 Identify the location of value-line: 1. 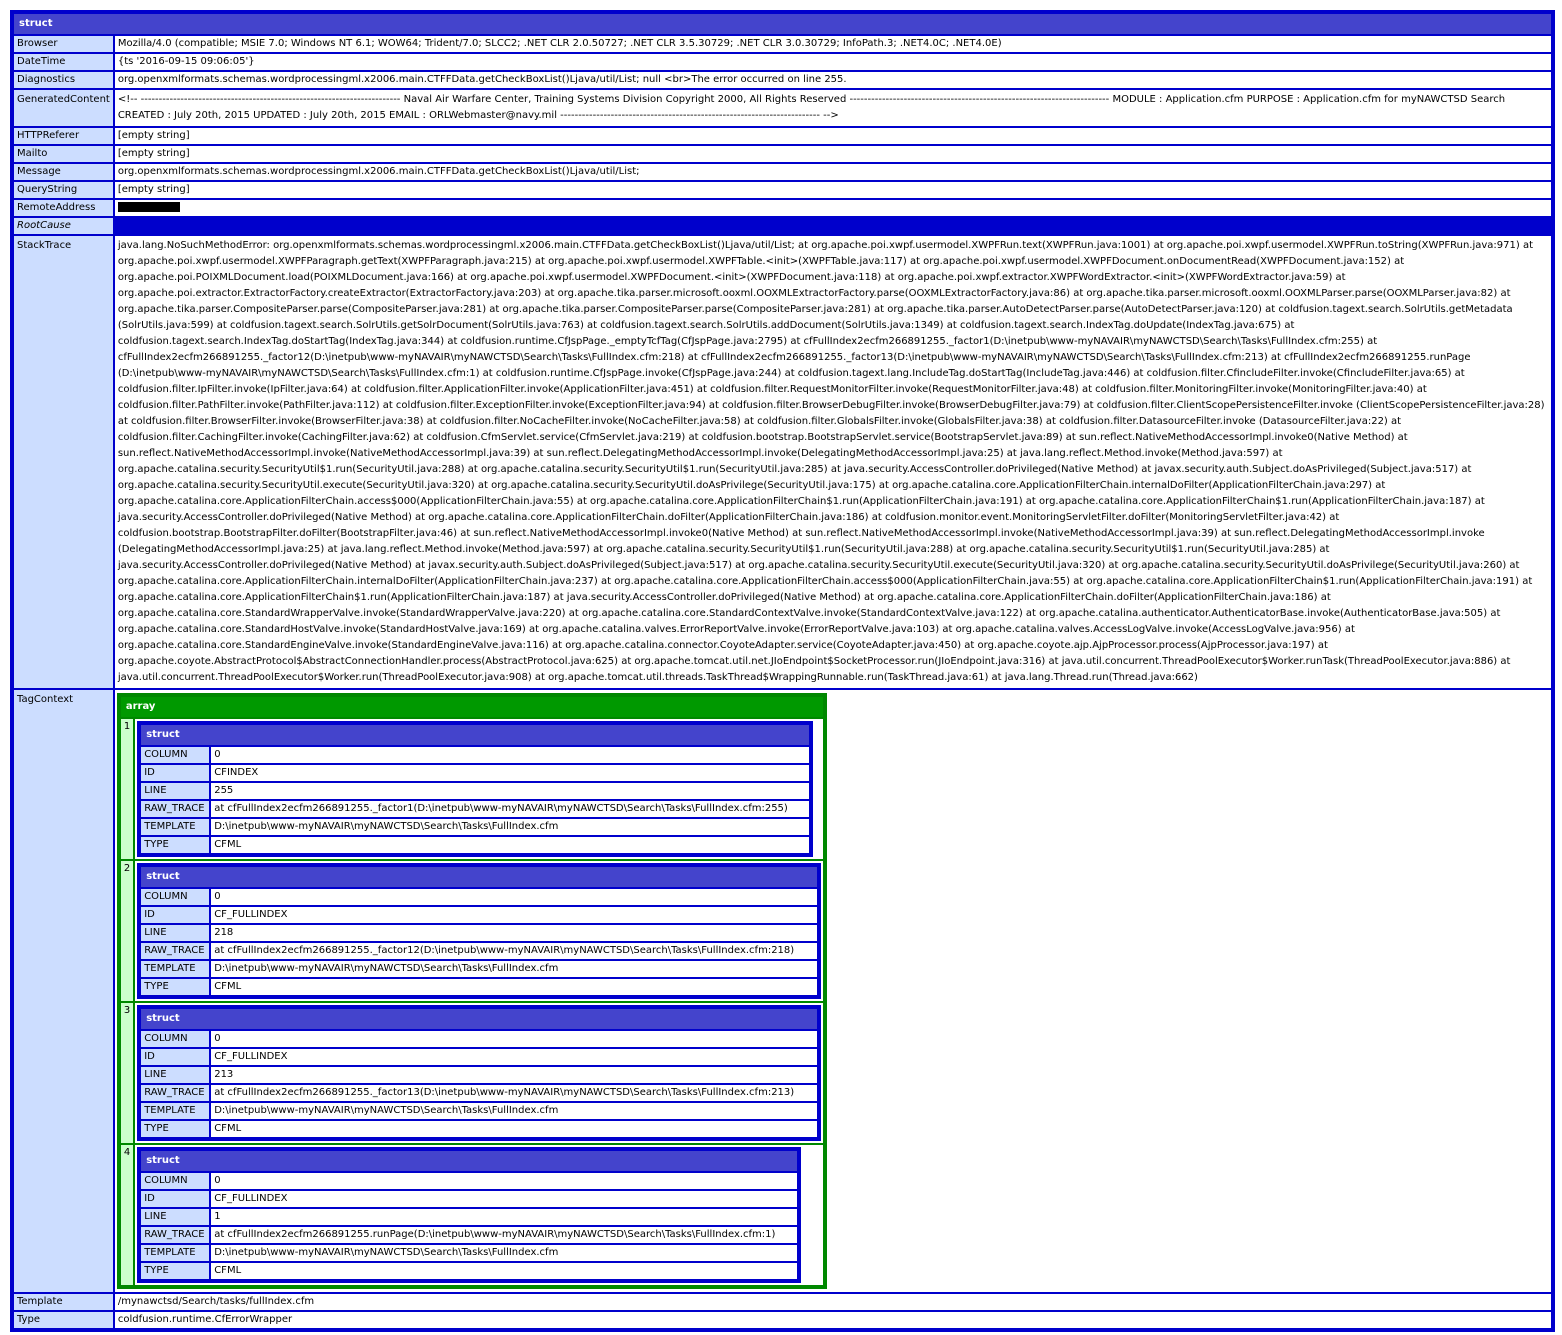
(504, 1217).